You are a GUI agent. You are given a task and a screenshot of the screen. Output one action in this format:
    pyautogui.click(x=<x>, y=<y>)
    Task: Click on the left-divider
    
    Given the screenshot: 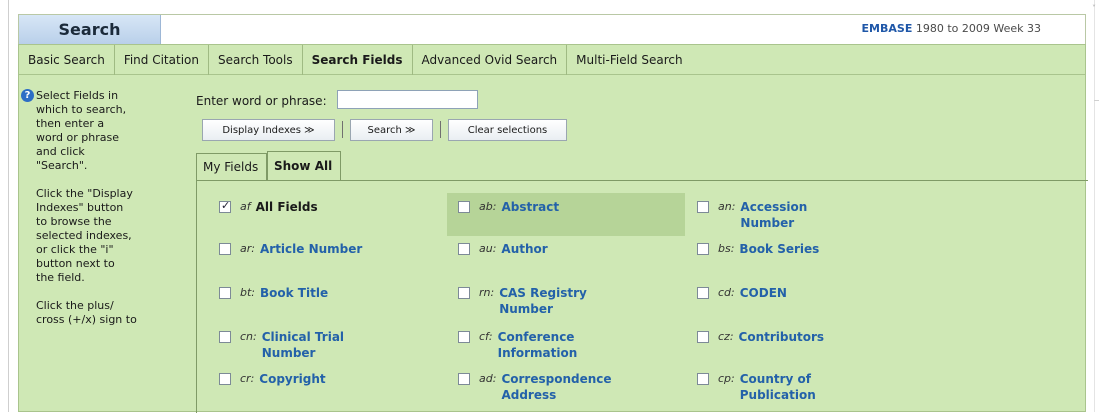 What is the action you would take?
    pyautogui.click(x=8, y=206)
    